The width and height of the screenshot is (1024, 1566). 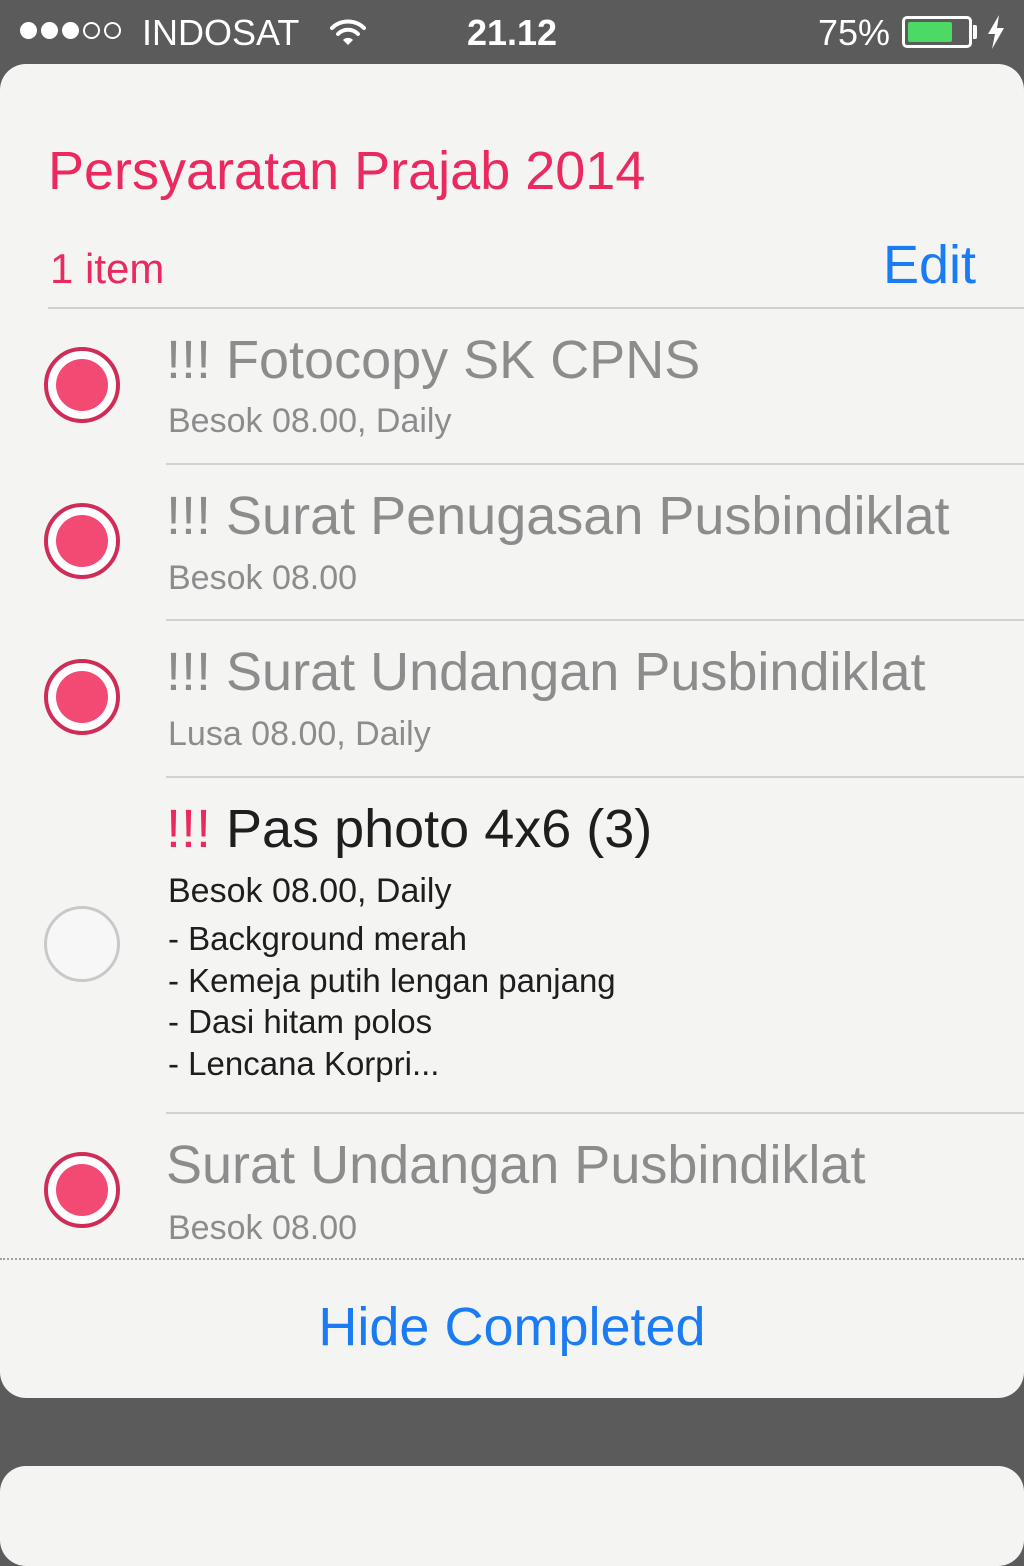 What do you see at coordinates (439, 829) in the screenshot?
I see `reminder-title-text: Pas photo 4x6 (3)` at bounding box center [439, 829].